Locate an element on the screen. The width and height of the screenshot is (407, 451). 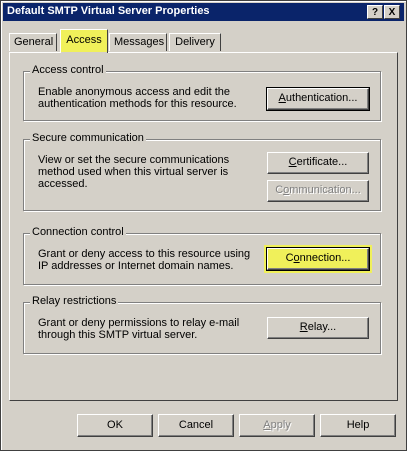
group-label: Access control is located at coordinates (68, 70).